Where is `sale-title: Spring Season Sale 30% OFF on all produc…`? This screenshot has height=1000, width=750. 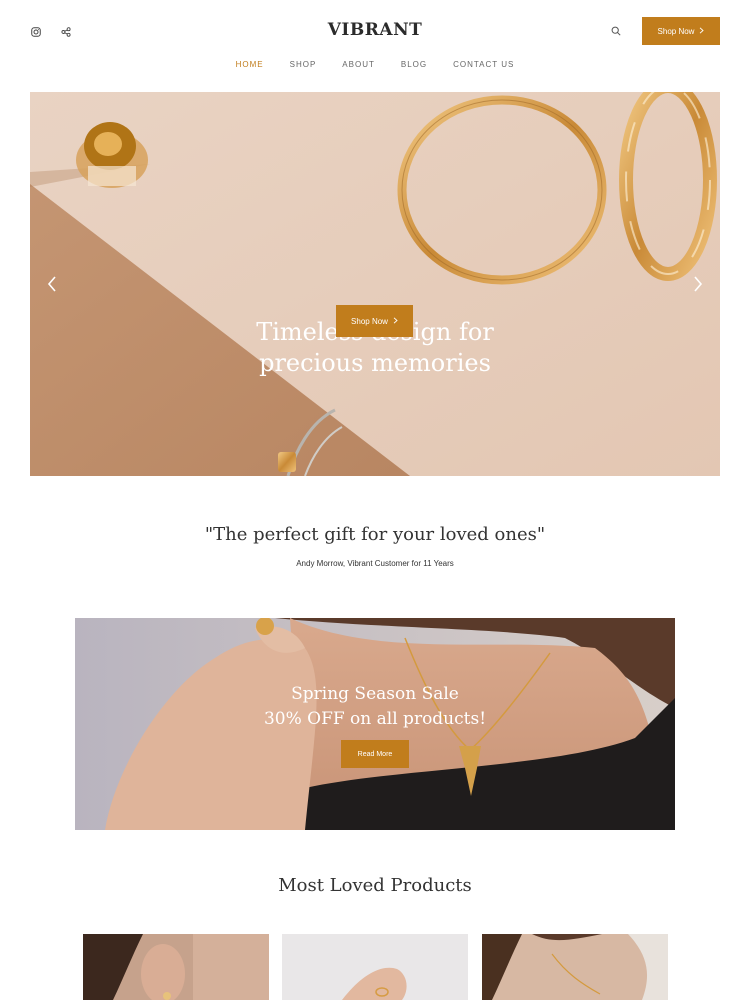 sale-title: Spring Season Sale 30% OFF on all produc… is located at coordinates (375, 707).